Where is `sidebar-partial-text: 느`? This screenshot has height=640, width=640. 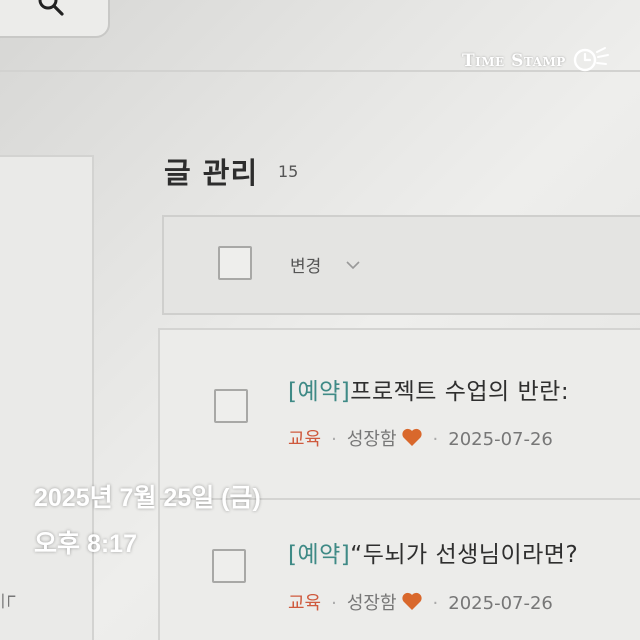
sidebar-partial-text: 느 is located at coordinates (10, 601).